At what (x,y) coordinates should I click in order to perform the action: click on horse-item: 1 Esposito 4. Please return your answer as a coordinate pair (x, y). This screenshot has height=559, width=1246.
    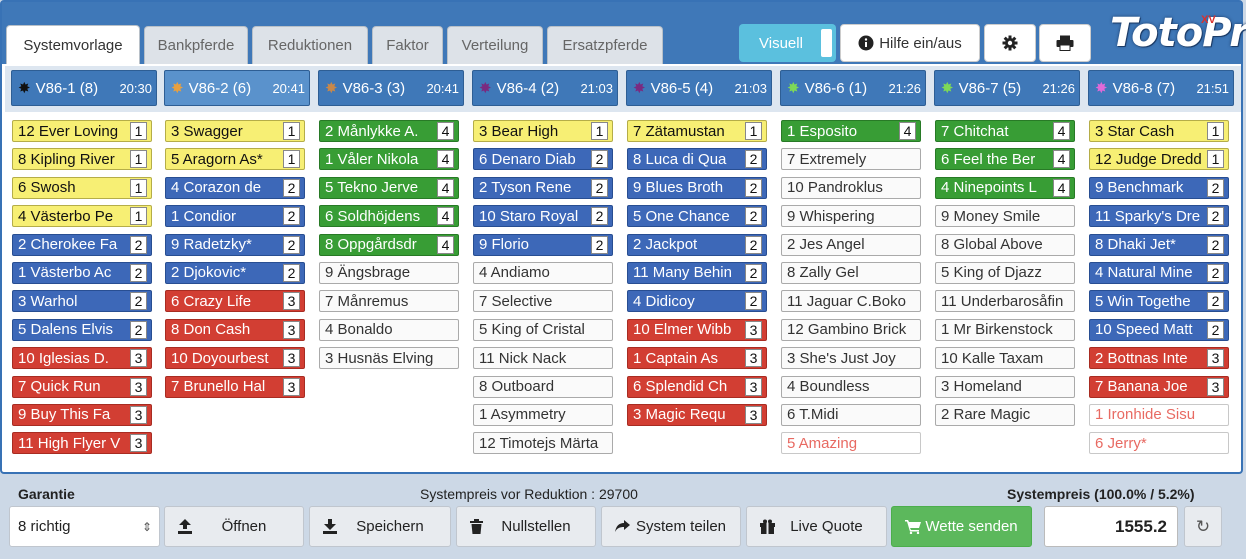
    Looking at the image, I should click on (851, 131).